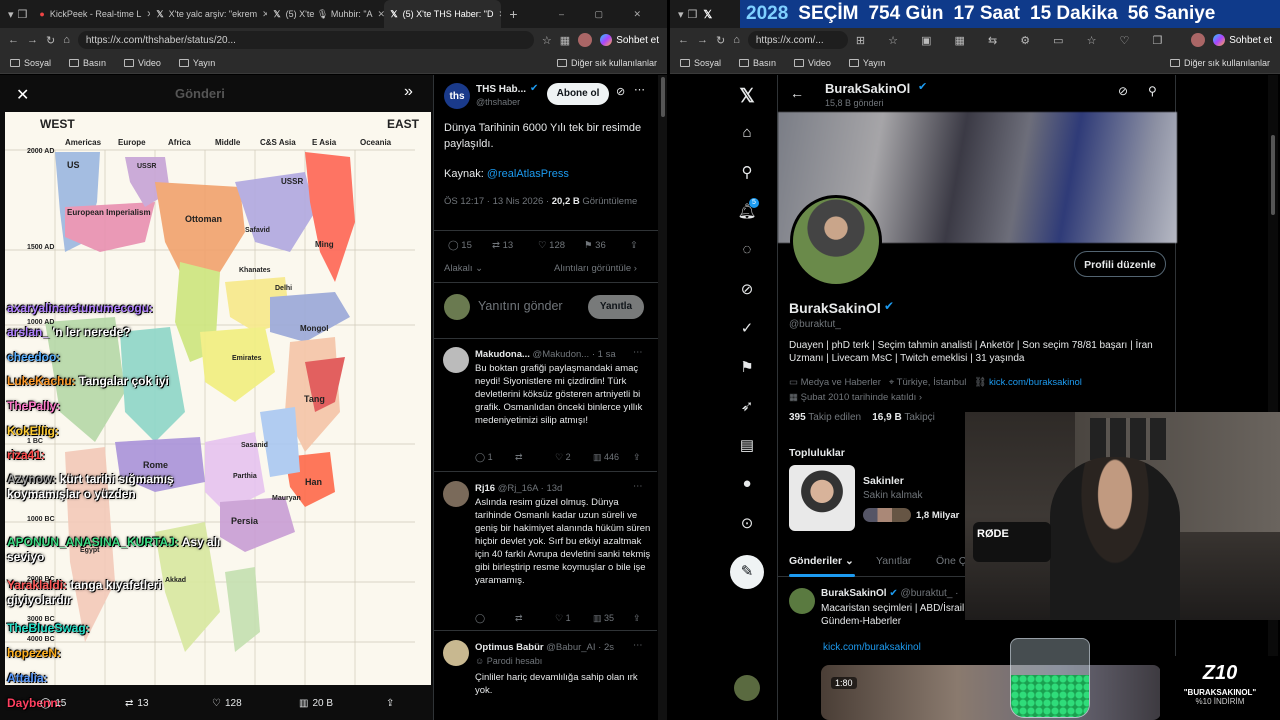 The width and height of the screenshot is (1280, 720). Describe the element at coordinates (707, 14) in the screenshot. I see `x-tab-icon: 𝕏` at that location.